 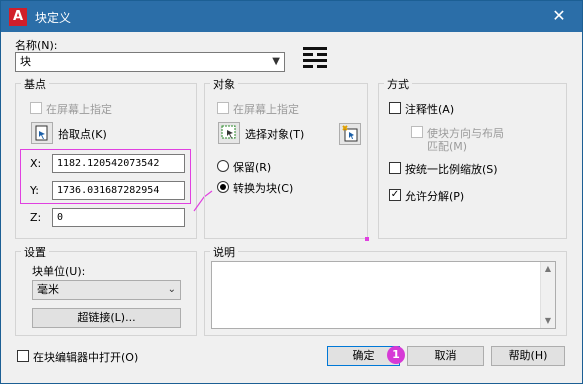 I want to click on convert-to-block-label: 转换为块(C), so click(x=263, y=188).